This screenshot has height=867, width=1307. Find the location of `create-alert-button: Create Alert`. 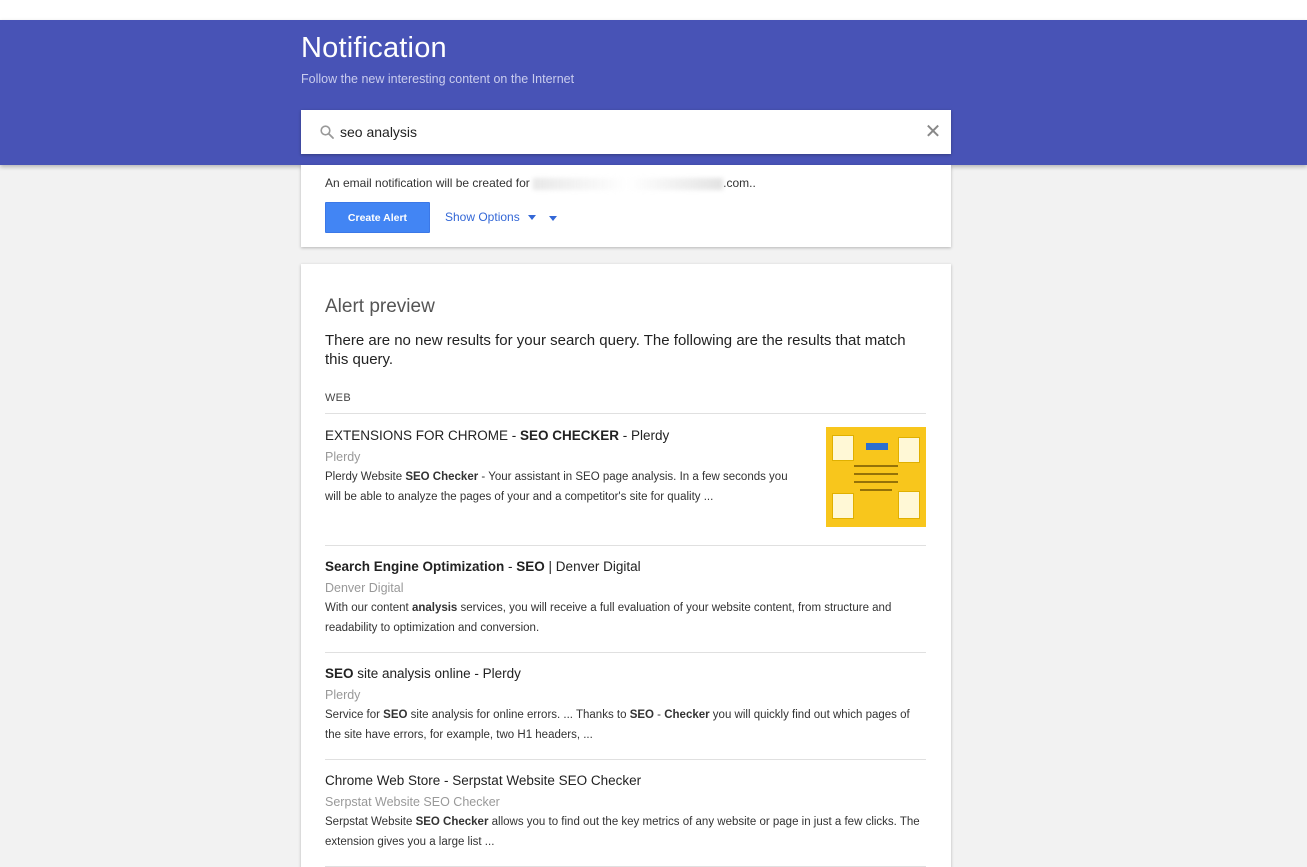

create-alert-button: Create Alert is located at coordinates (377, 217).